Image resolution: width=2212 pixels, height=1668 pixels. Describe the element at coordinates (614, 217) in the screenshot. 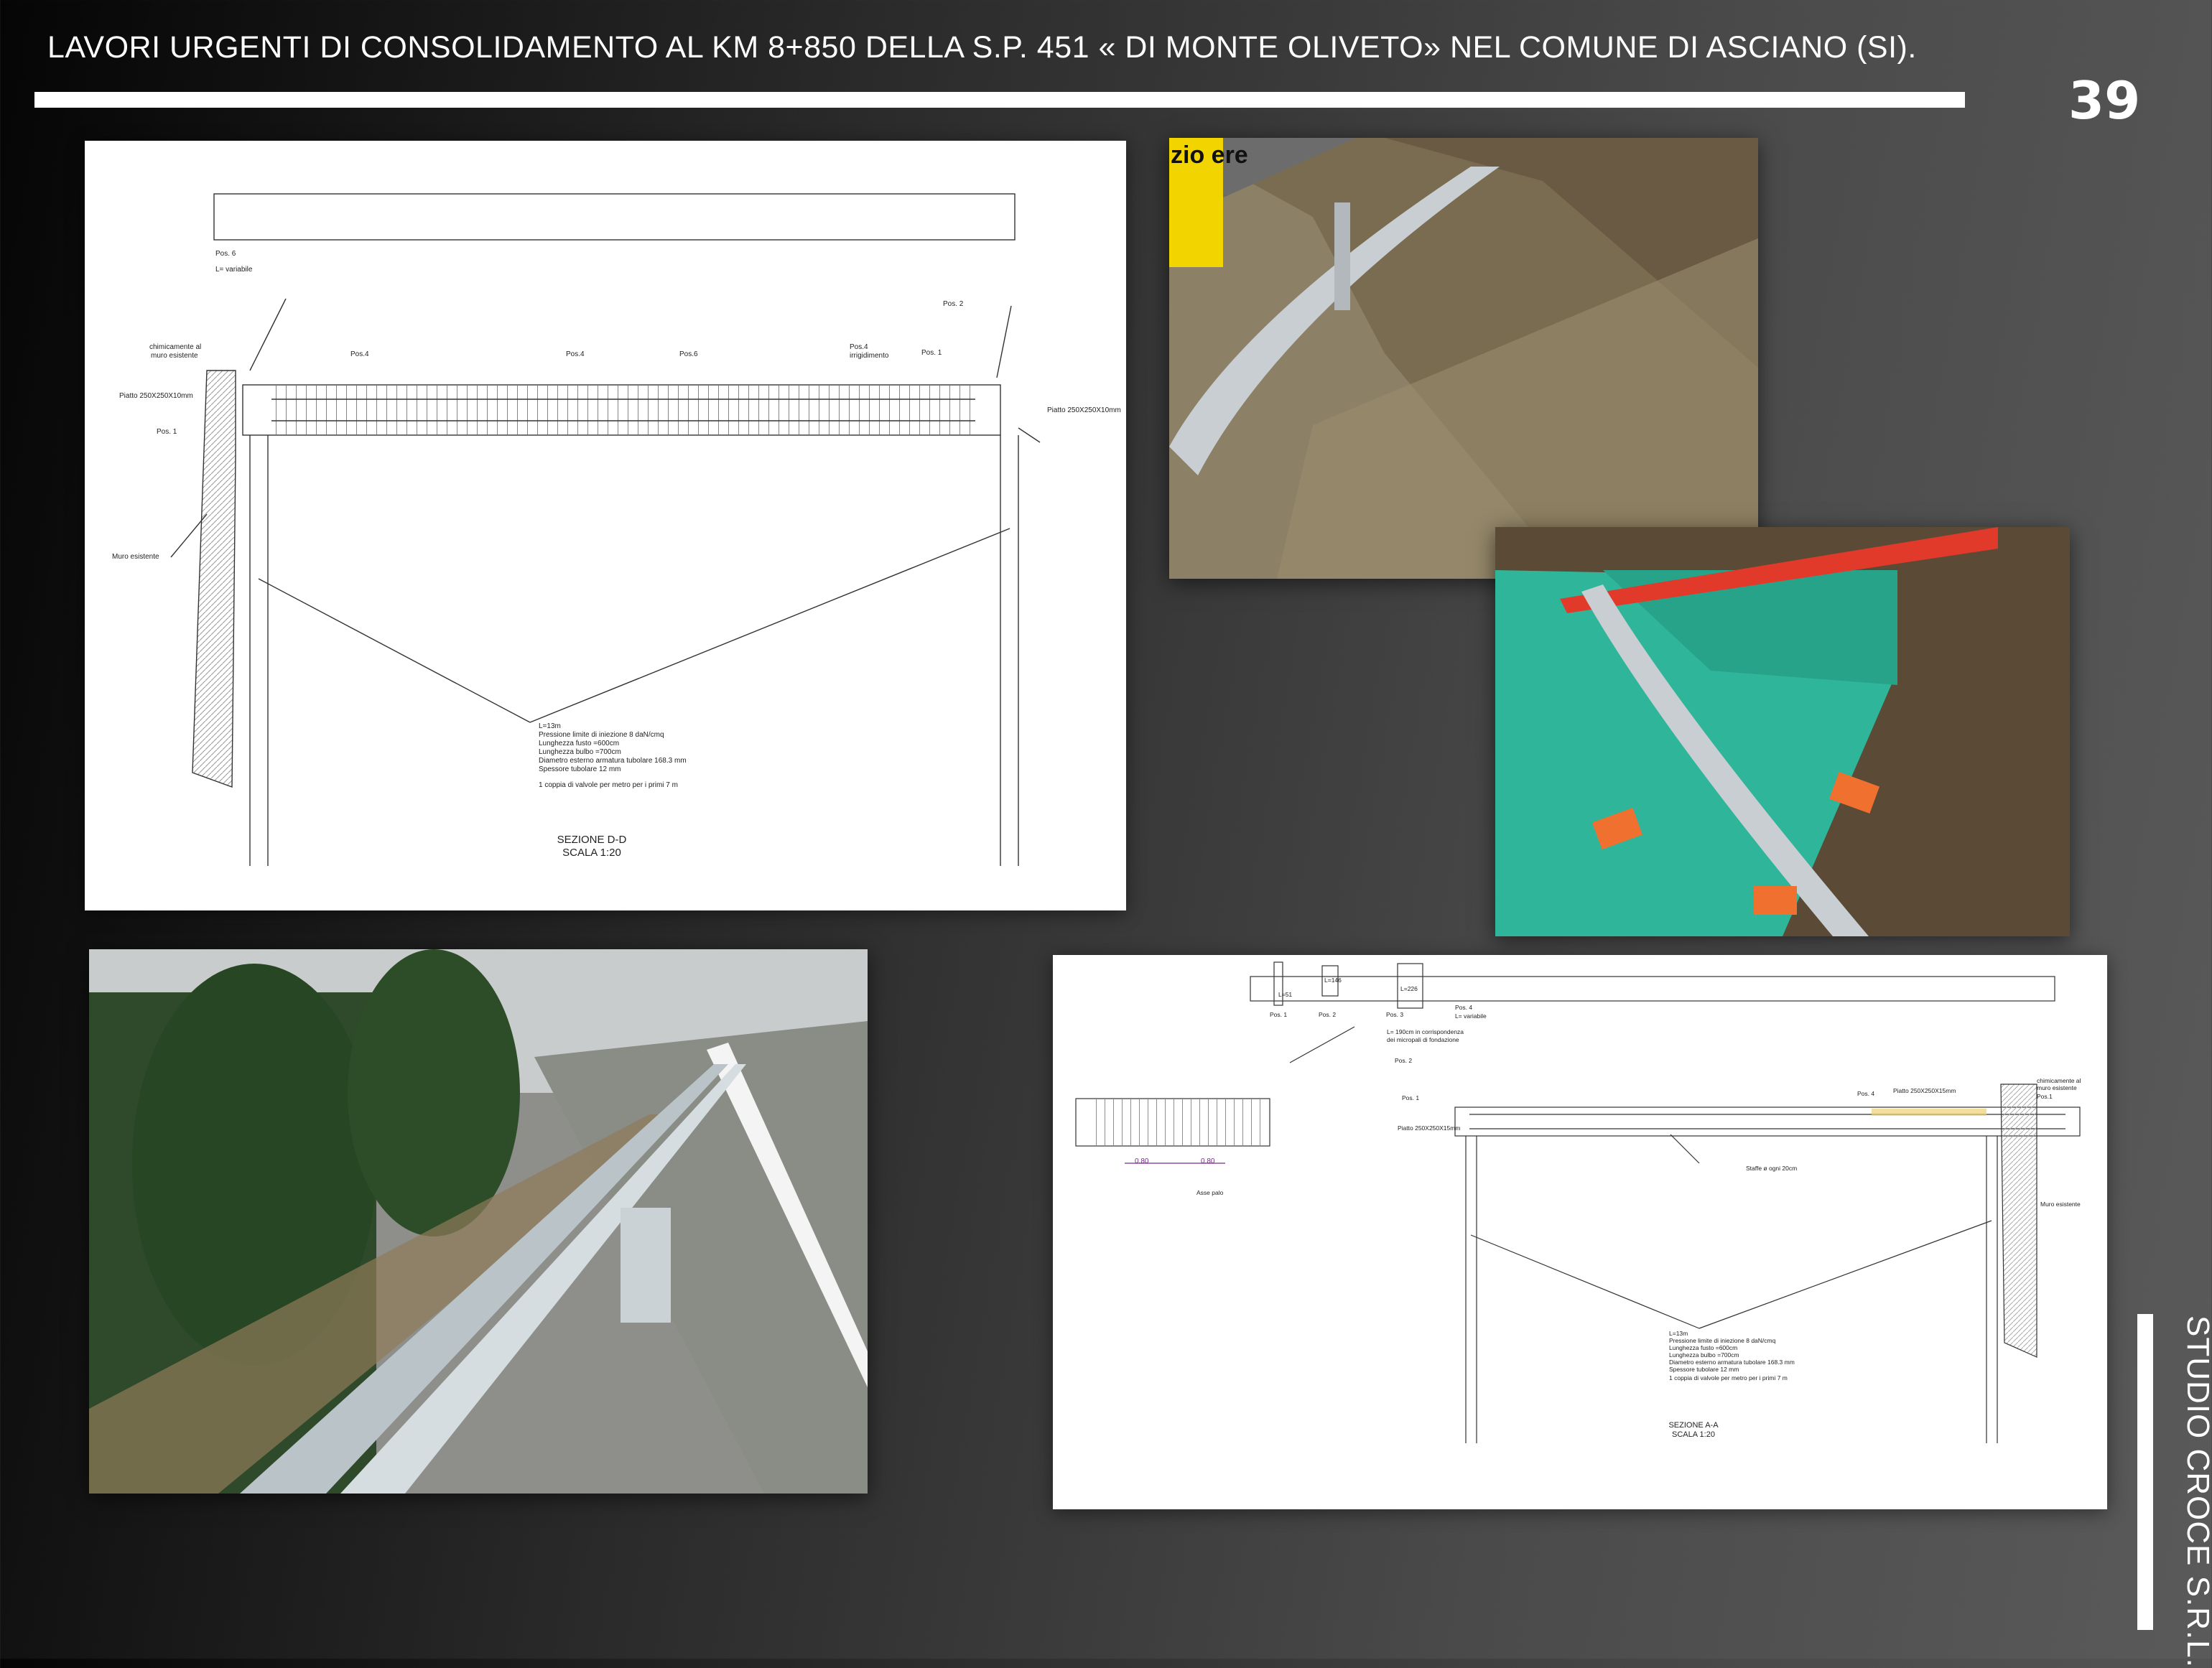

I see `bar-detail-rect` at that location.